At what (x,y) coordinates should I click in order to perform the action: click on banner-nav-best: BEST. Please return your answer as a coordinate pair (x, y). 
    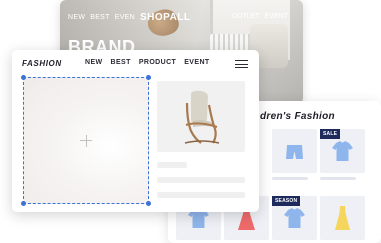
    Looking at the image, I should click on (99, 17).